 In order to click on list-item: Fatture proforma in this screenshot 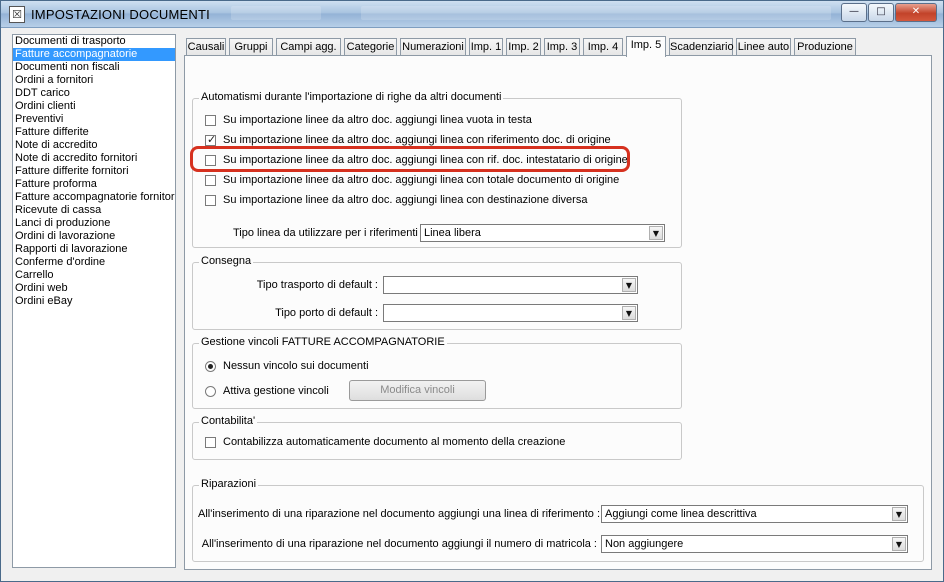, I will do `click(94, 184)`.